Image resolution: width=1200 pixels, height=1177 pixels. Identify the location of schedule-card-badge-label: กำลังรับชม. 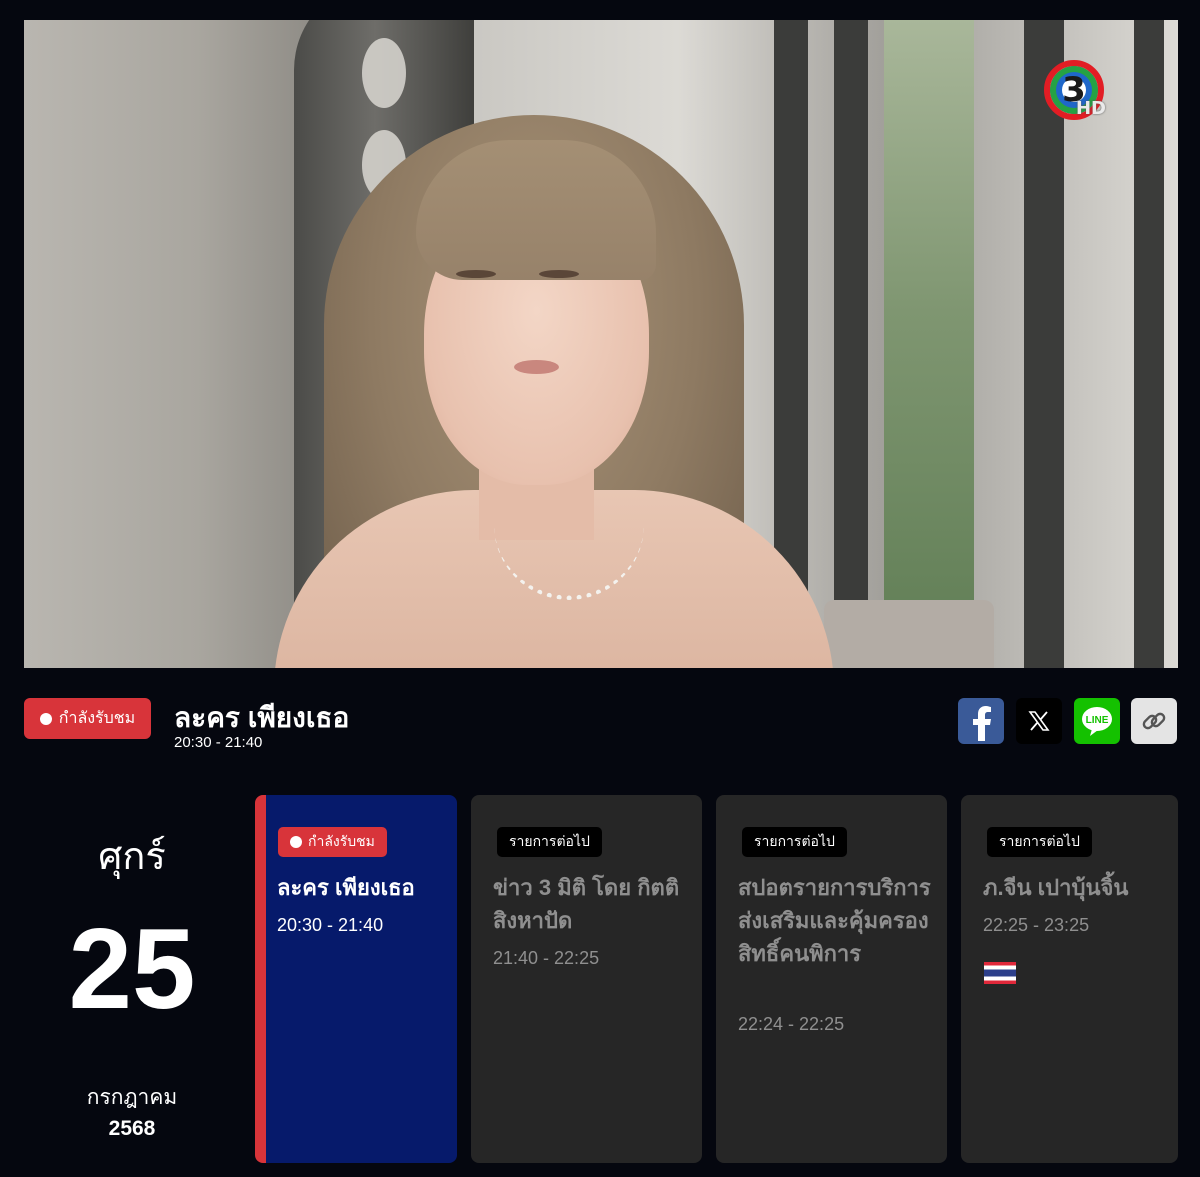
(341, 841).